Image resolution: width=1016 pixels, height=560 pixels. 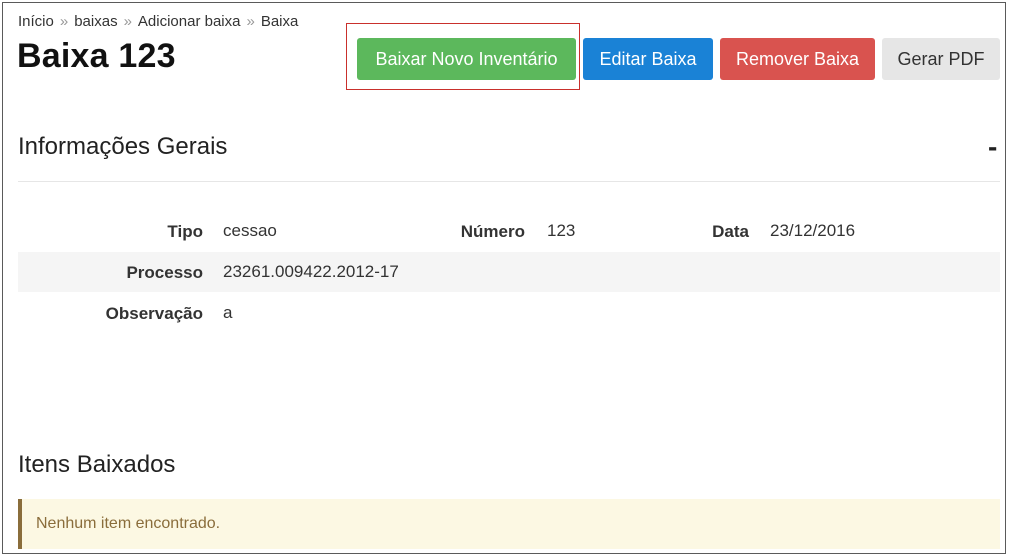 I want to click on field-label-processo: Processo, so click(x=164, y=272).